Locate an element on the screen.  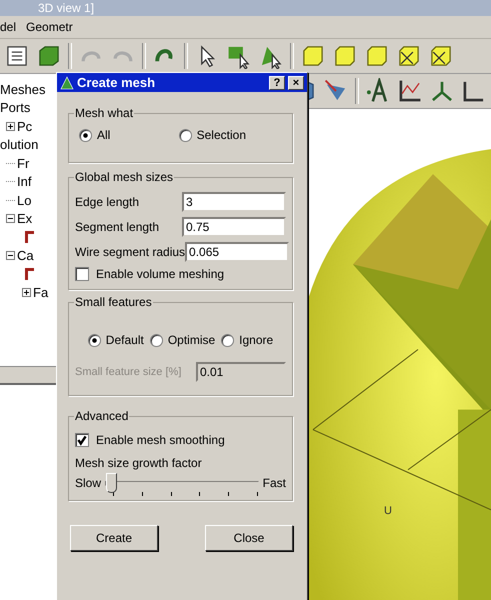
input-field: 0.75 is located at coordinates (234, 227).